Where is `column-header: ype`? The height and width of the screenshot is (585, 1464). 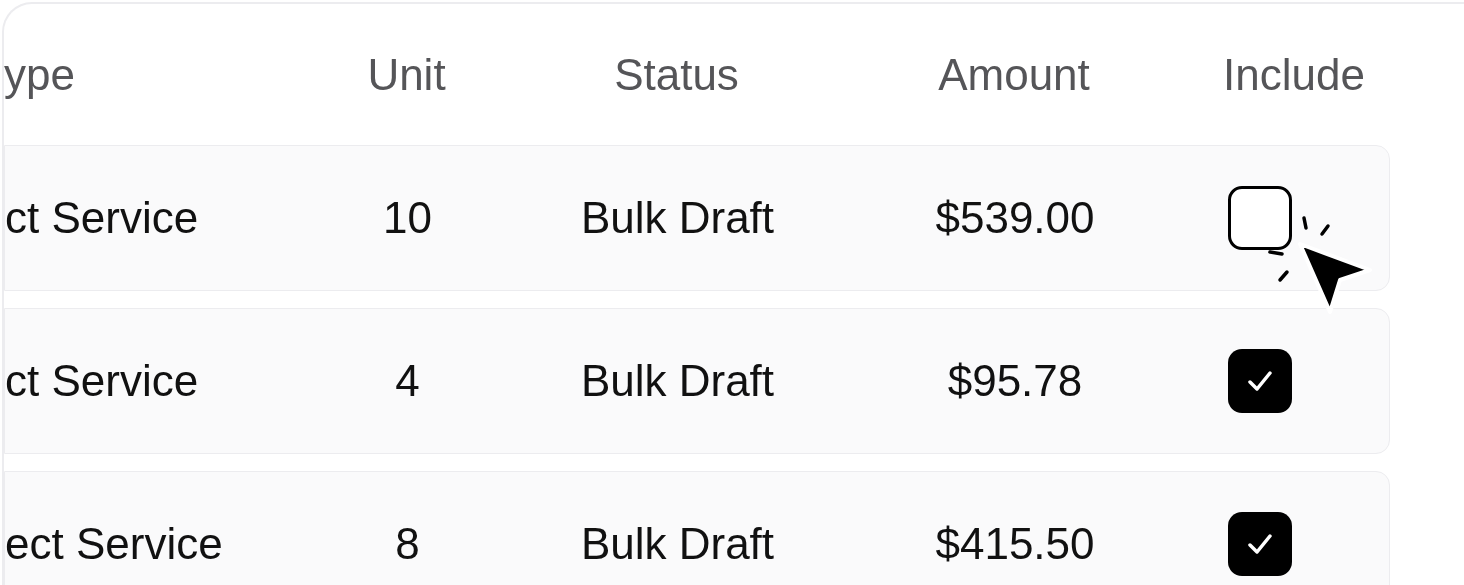
column-header: ype is located at coordinates (39, 74).